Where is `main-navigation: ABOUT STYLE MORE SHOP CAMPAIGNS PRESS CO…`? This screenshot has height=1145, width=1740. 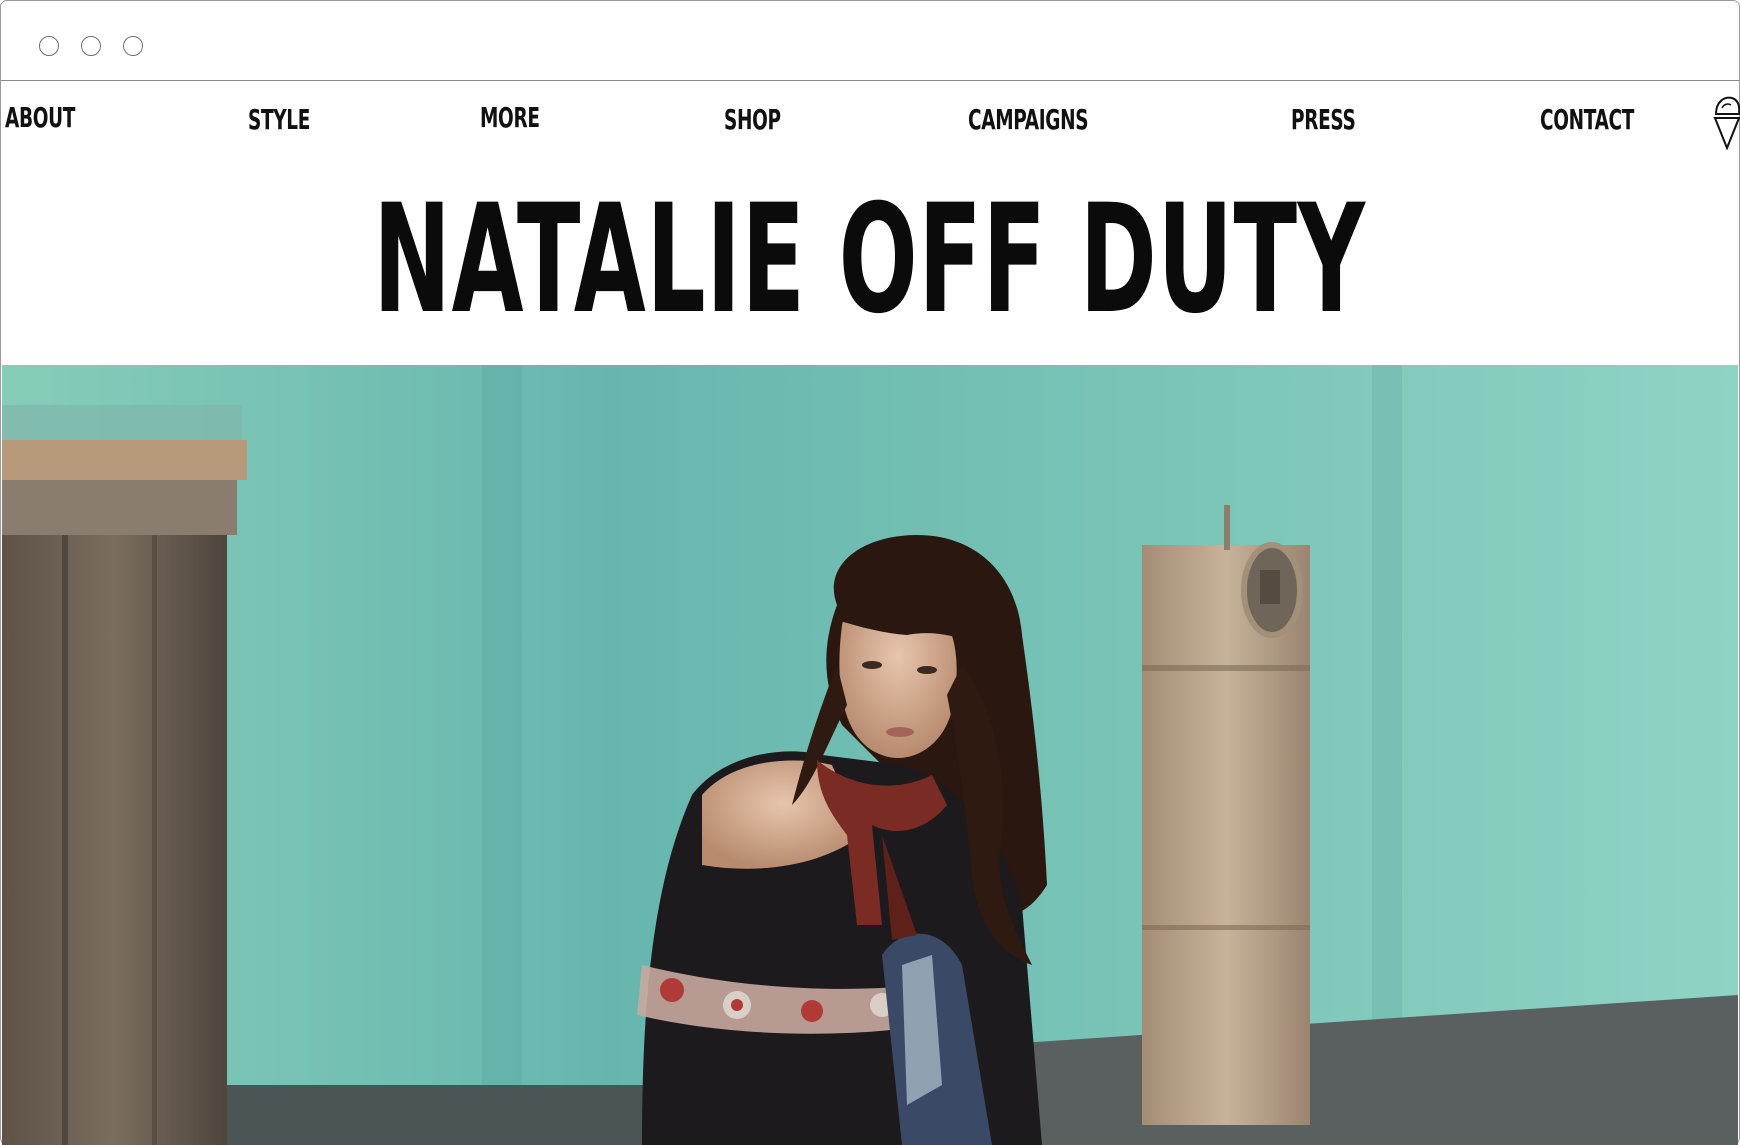
main-navigation: ABOUT STYLE MORE SHOP CAMPAIGNS PRESS CO… is located at coordinates (870, 122).